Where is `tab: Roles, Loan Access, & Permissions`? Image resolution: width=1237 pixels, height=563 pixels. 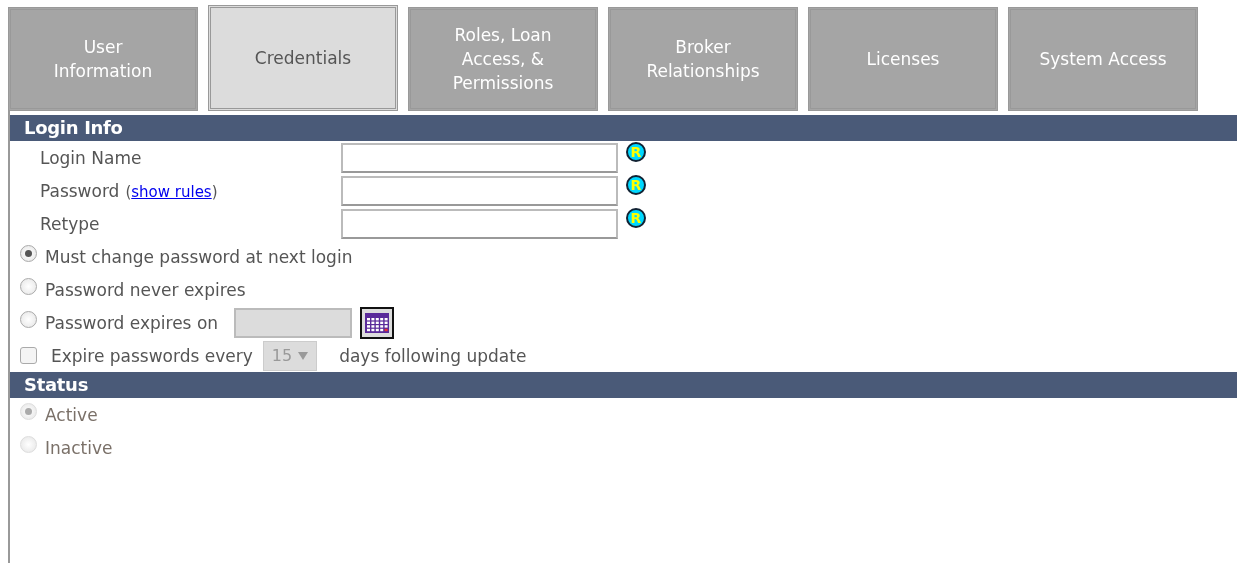
tab: Roles, Loan Access, & Permissions is located at coordinates (503, 59).